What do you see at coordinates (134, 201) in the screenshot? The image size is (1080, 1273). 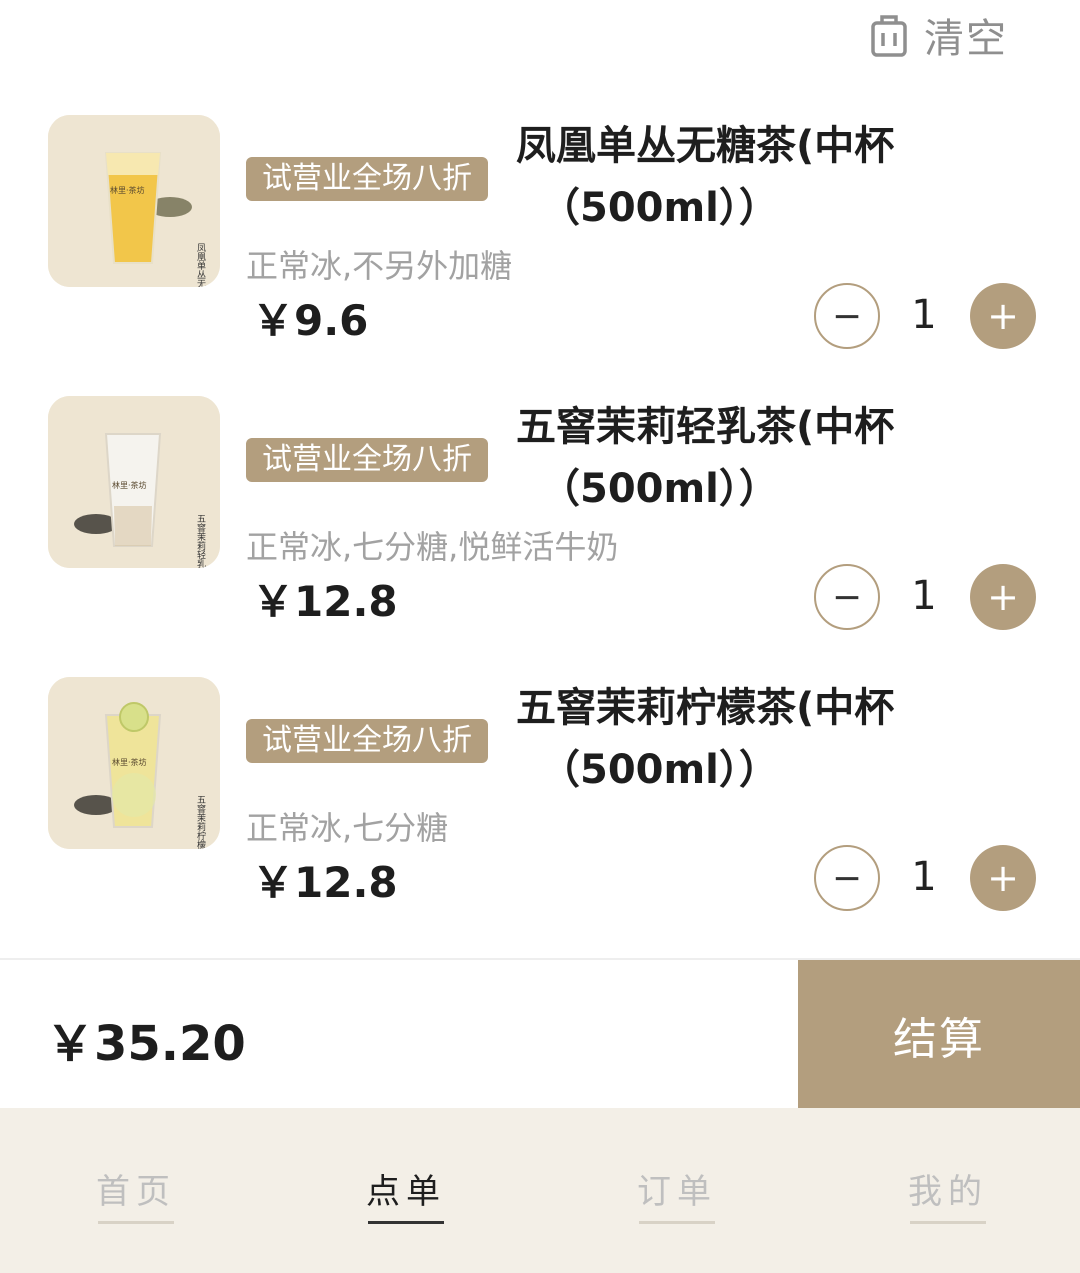 I see `product-image: 林里·茶坊 凤凰单丛无糖茶` at bounding box center [134, 201].